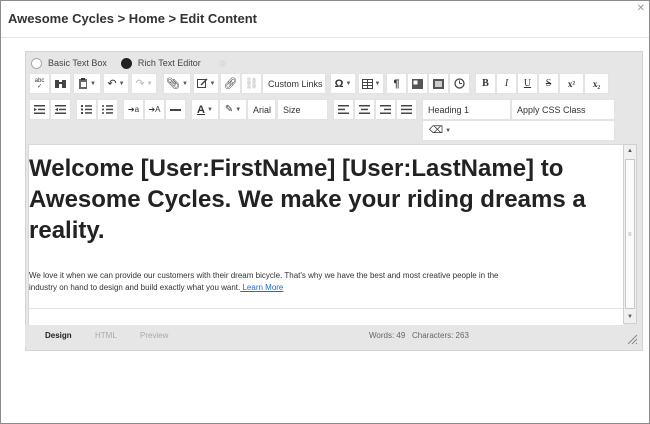  I want to click on paragraph-button: ¶, so click(396, 83).